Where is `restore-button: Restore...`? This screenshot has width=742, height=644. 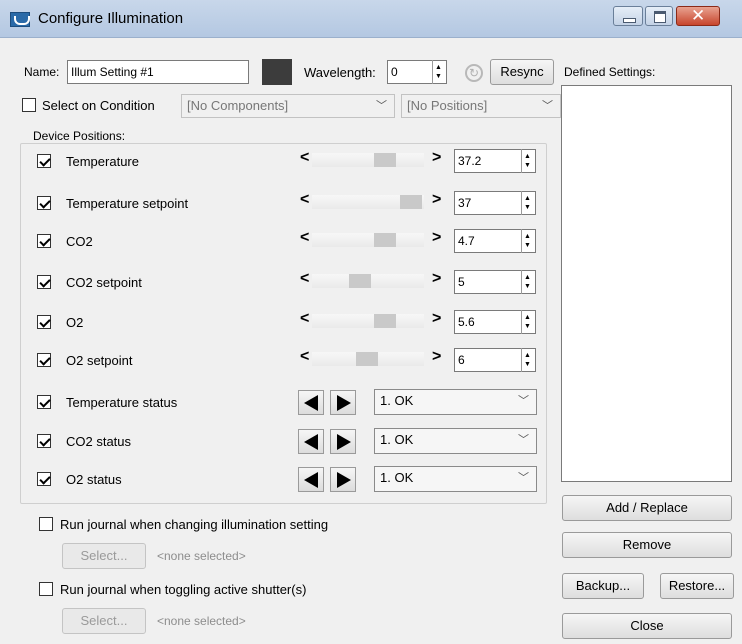 restore-button: Restore... is located at coordinates (697, 586).